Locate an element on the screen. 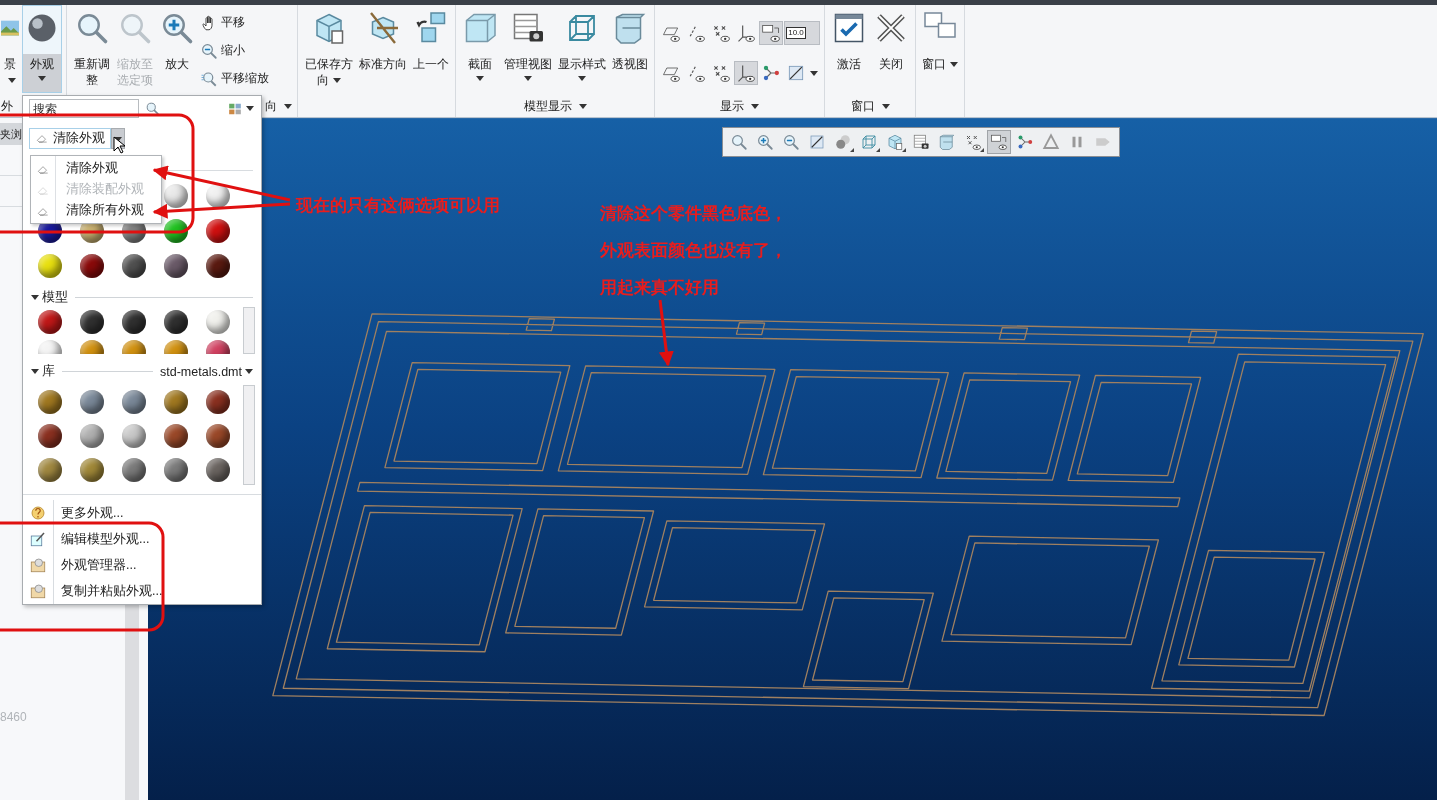 Image resolution: width=1437 pixels, height=800 pixels. cube-icon is located at coordinates (895, 142).